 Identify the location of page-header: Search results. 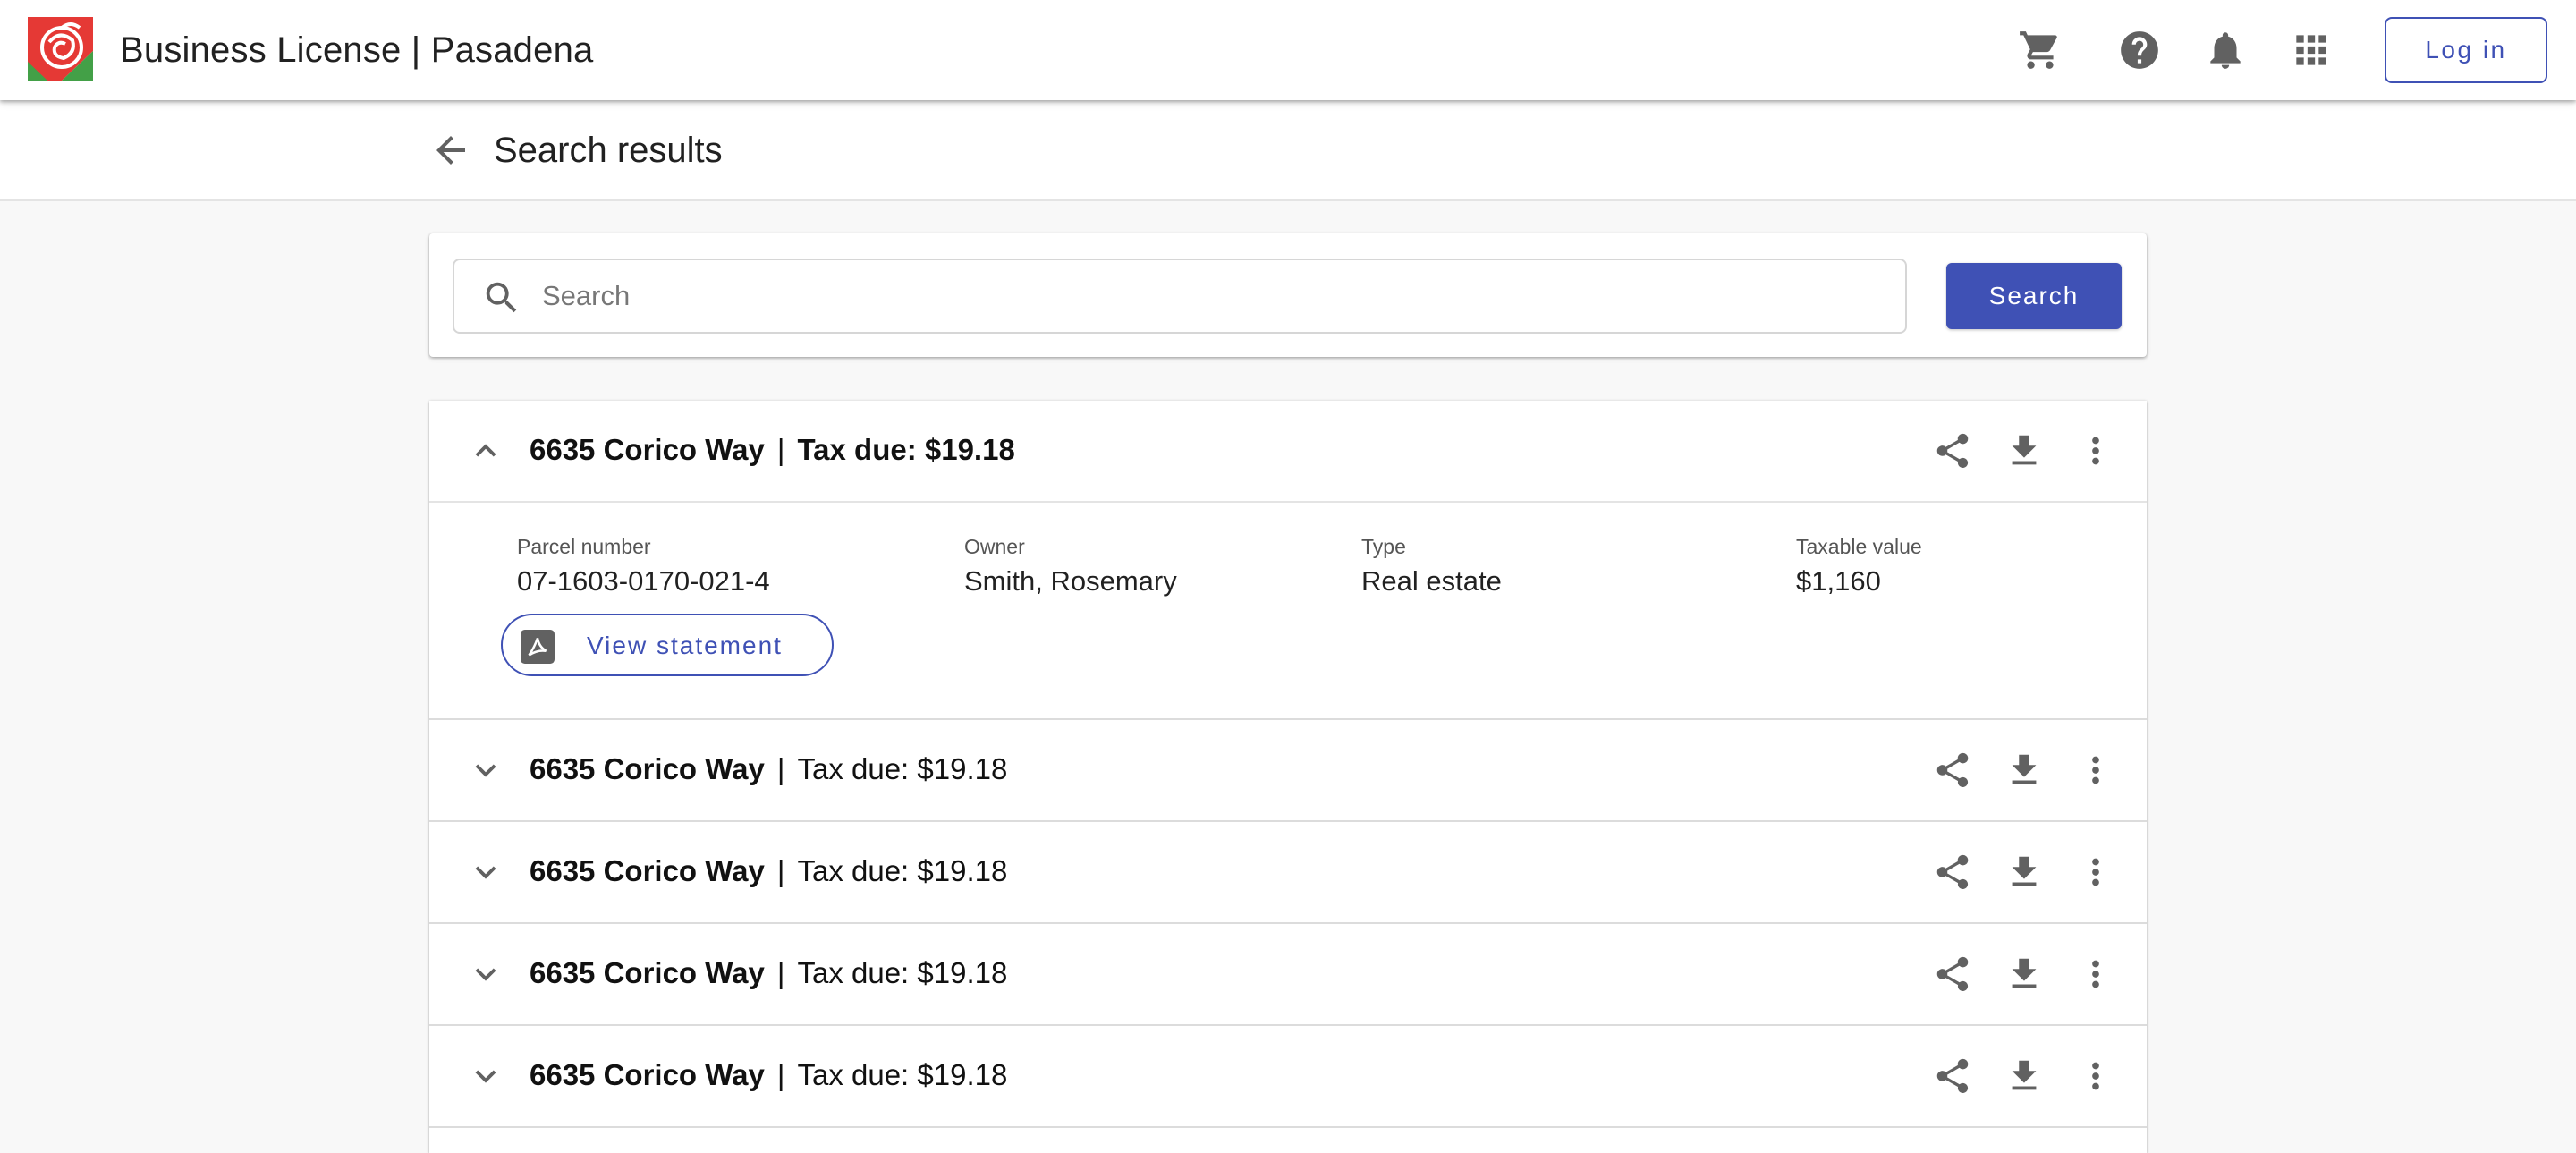
(1288, 151).